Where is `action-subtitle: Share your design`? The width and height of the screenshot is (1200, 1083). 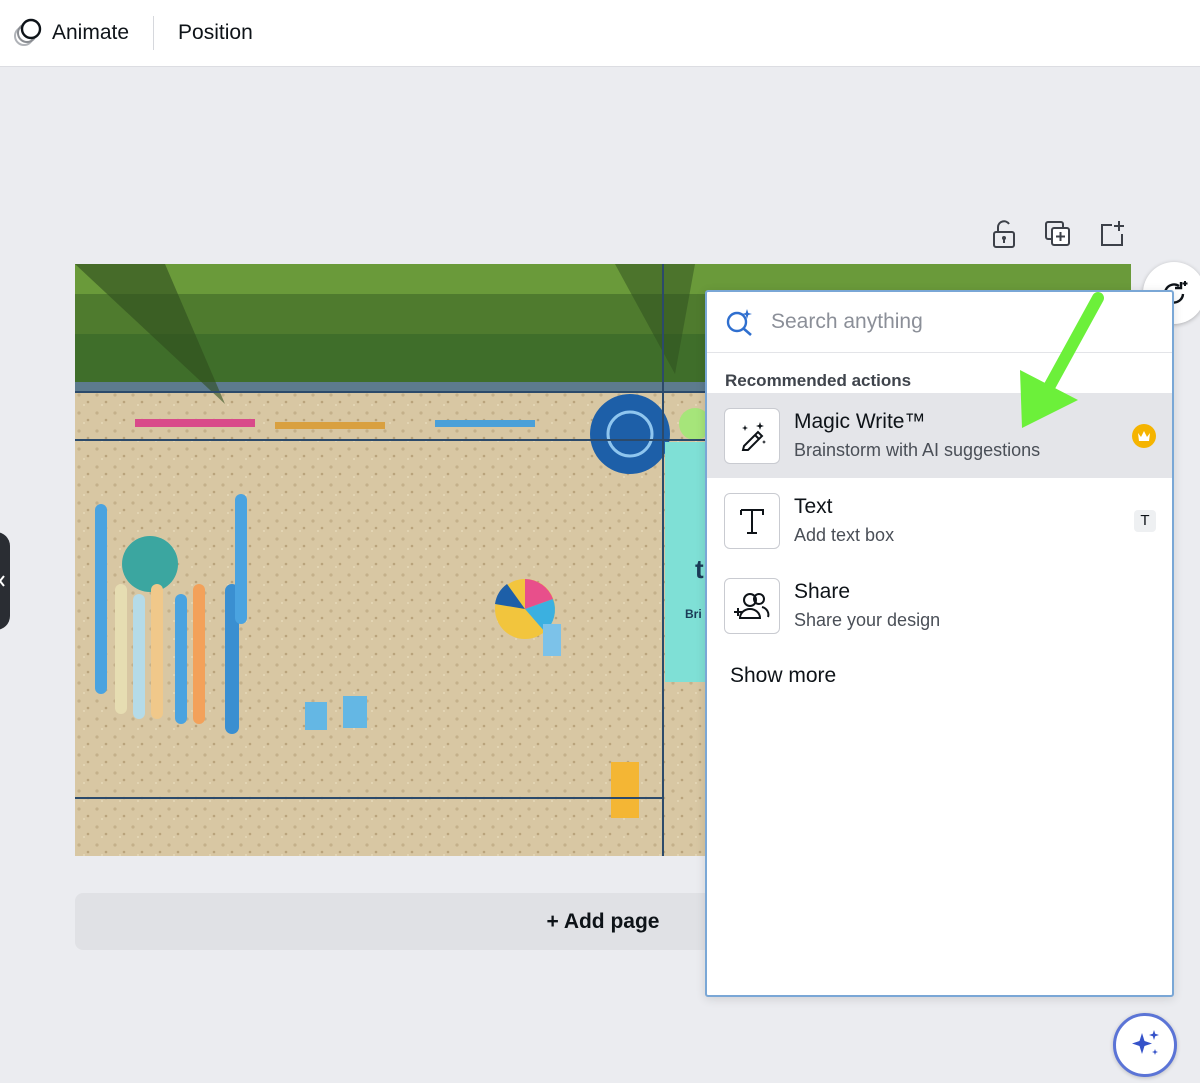
action-subtitle: Share your design is located at coordinates (867, 620).